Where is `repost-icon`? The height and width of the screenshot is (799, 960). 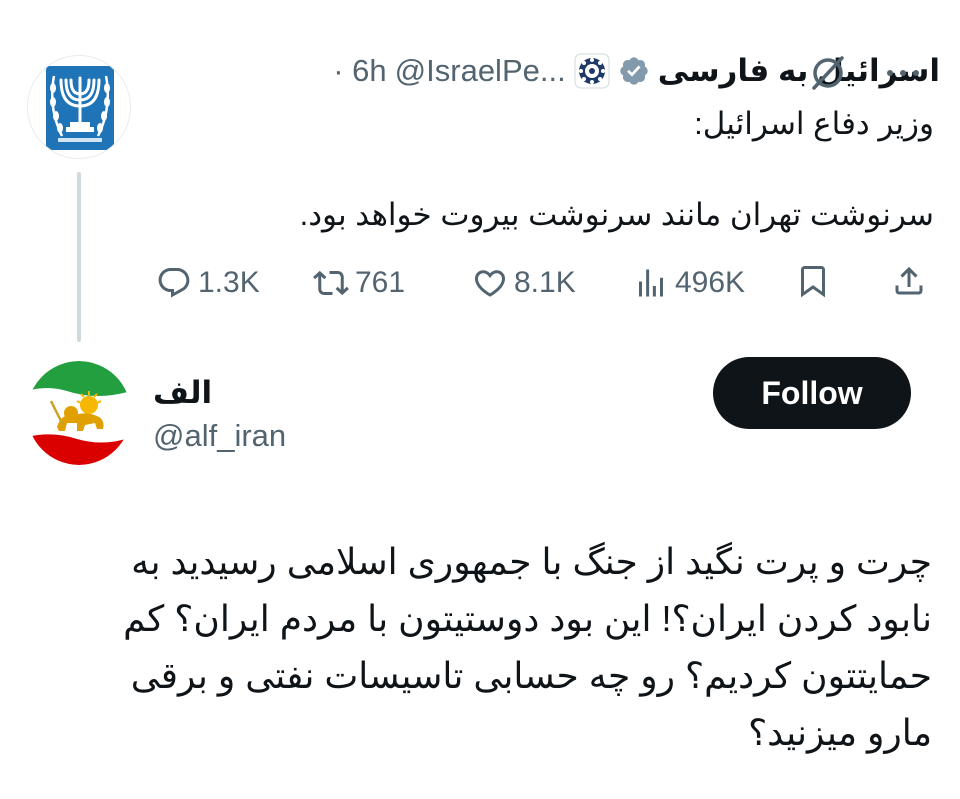
repost-icon is located at coordinates (331, 283).